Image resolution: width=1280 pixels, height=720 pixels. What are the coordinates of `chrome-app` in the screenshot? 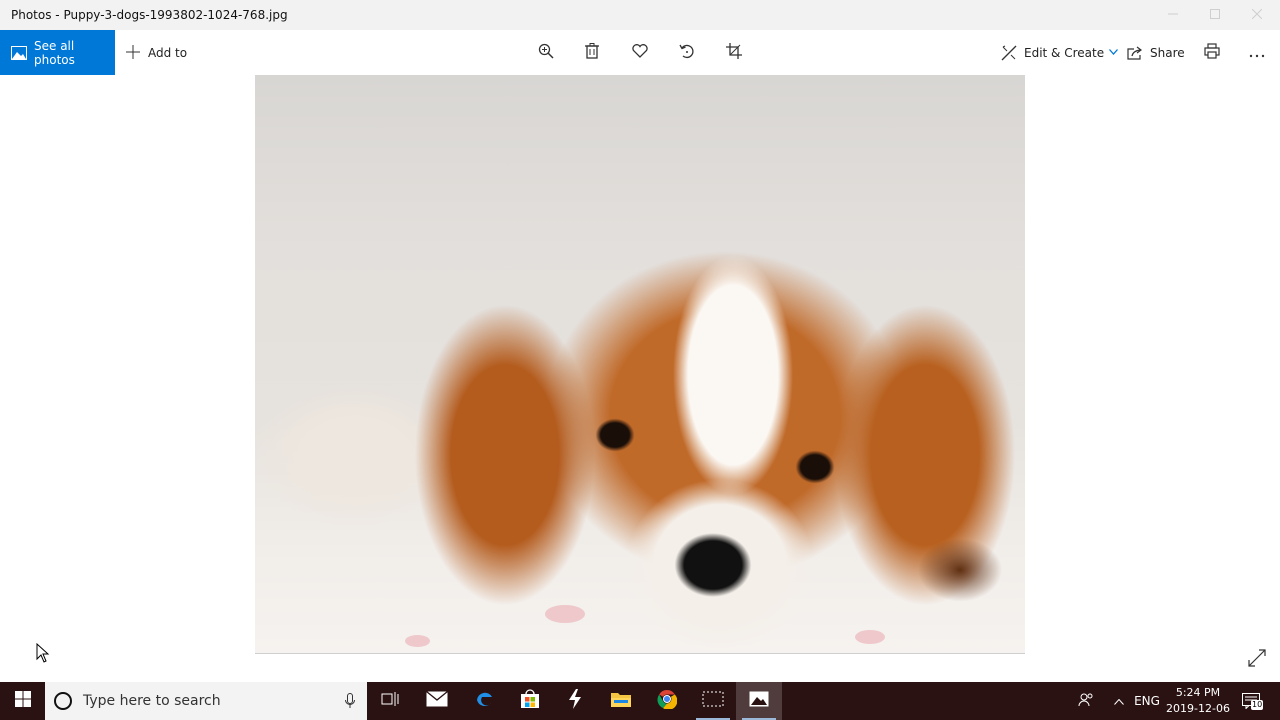 It's located at (667, 701).